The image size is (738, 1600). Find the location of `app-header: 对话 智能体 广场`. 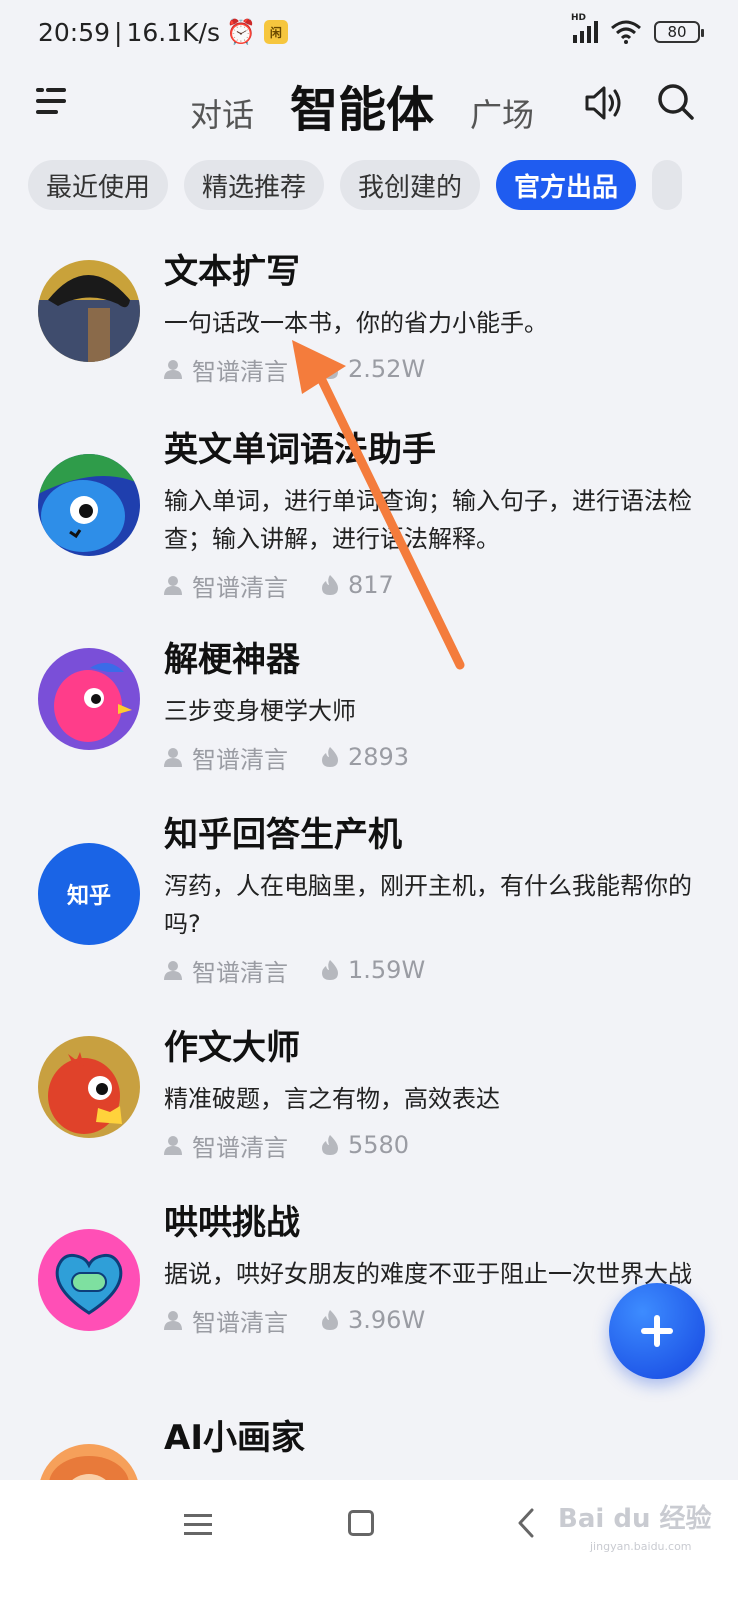

app-header: 对话 智能体 广场 is located at coordinates (369, 104).